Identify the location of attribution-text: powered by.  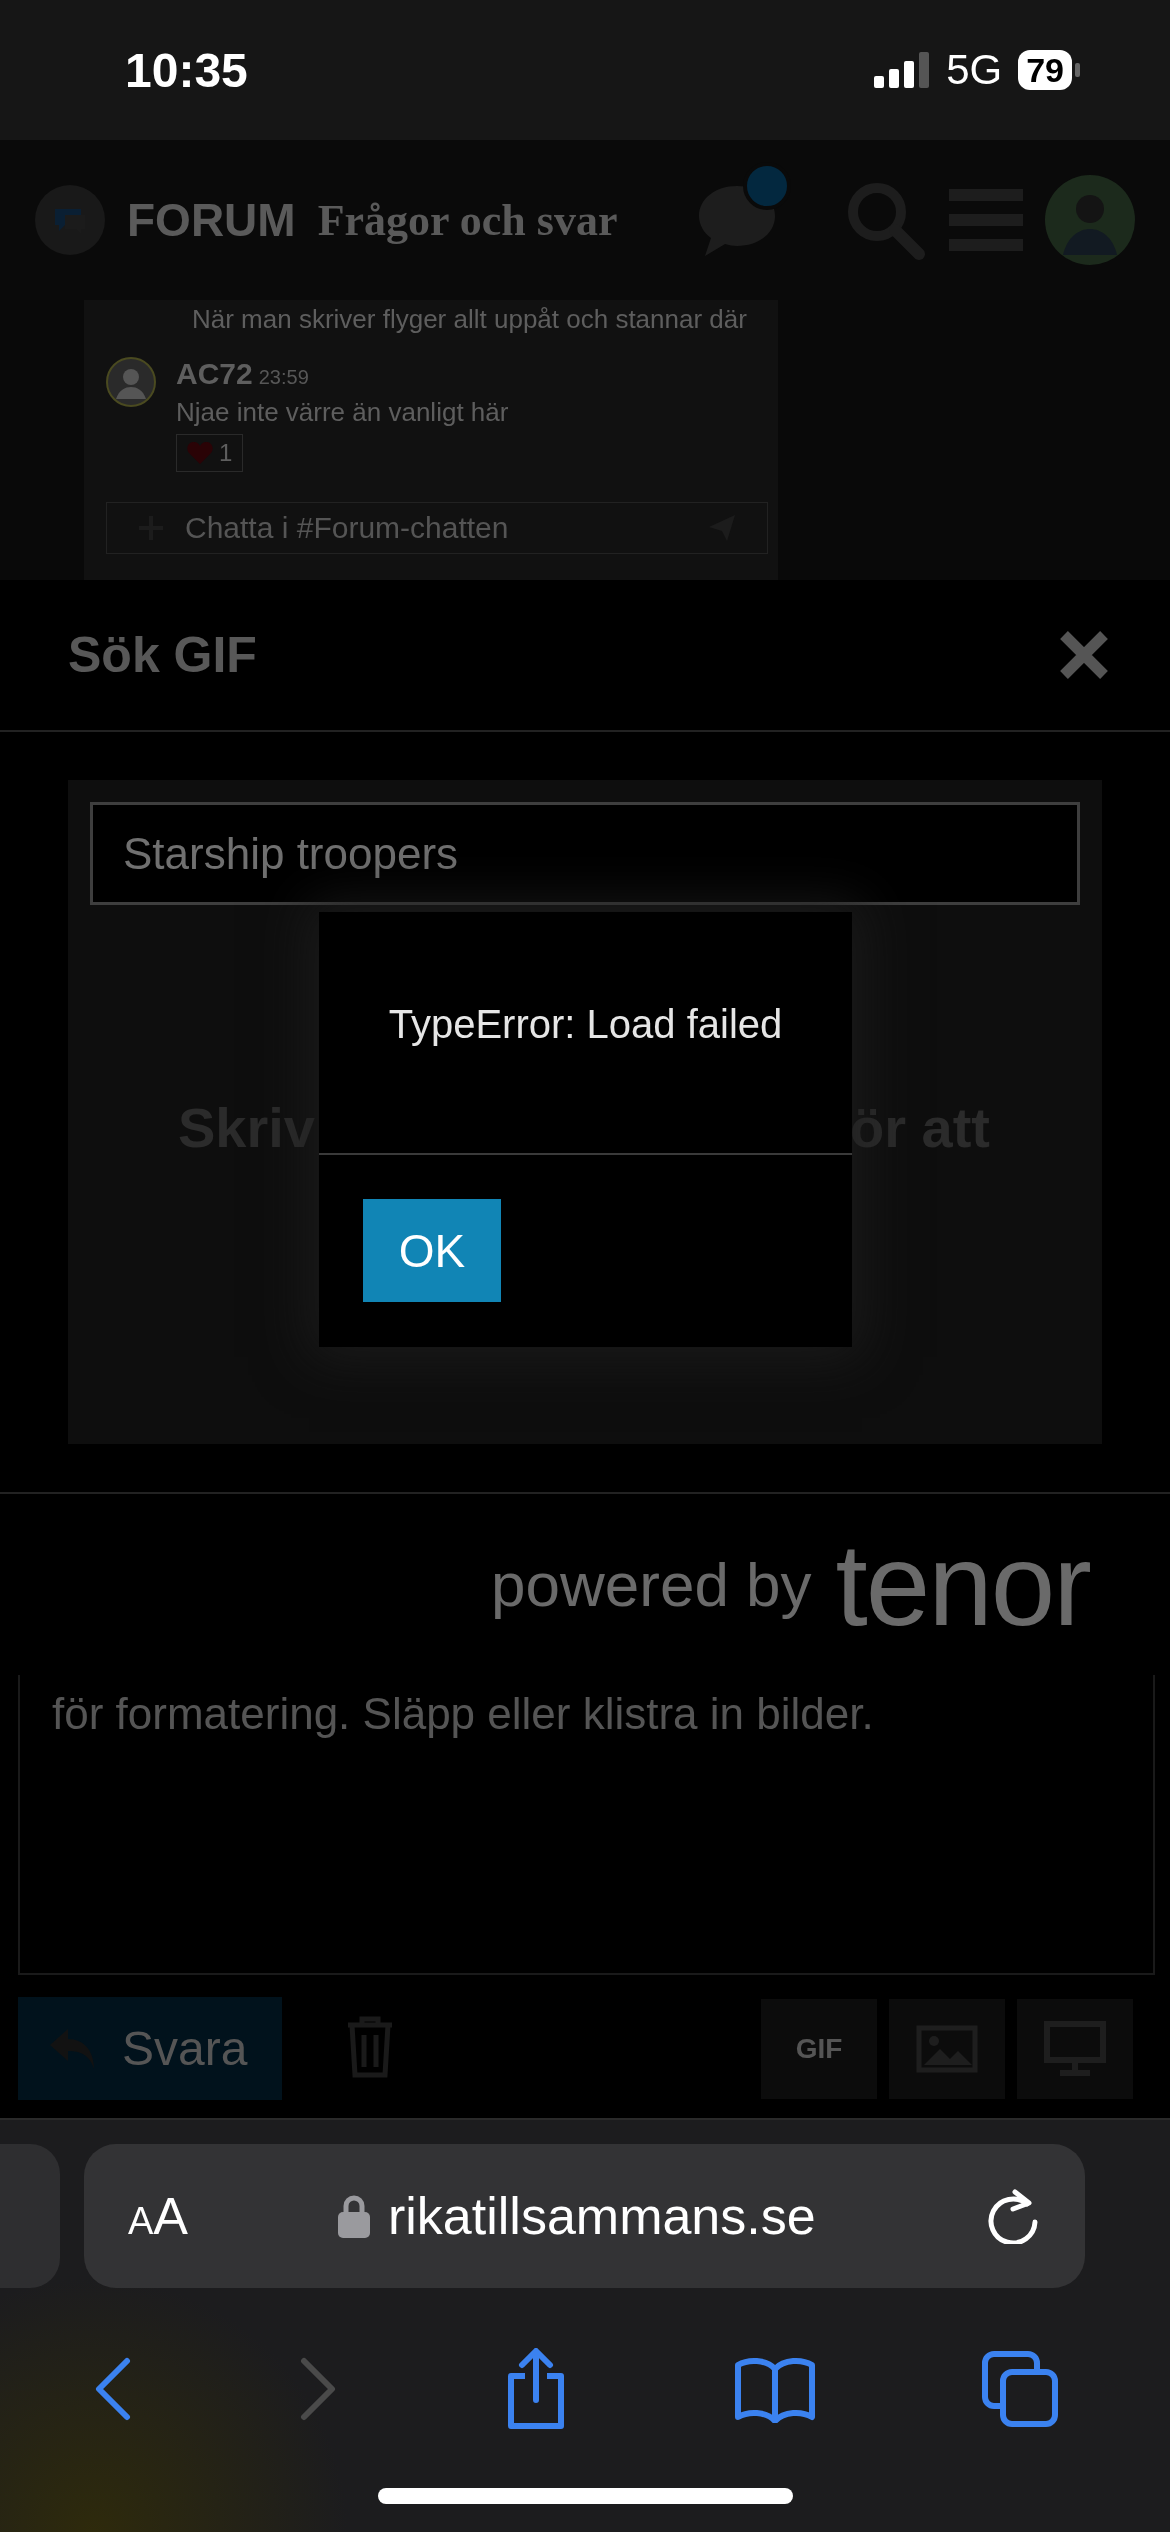
(651, 1584).